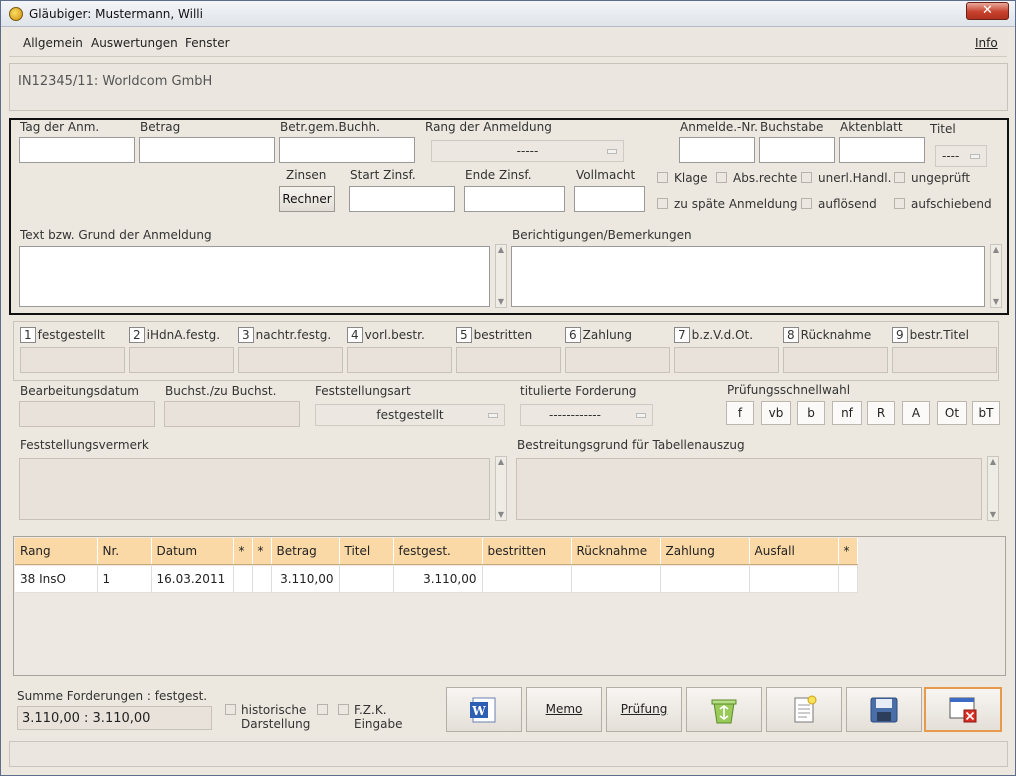 This screenshot has width=1016, height=776. Describe the element at coordinates (662, 177) in the screenshot. I see `klage-checkbox` at that location.